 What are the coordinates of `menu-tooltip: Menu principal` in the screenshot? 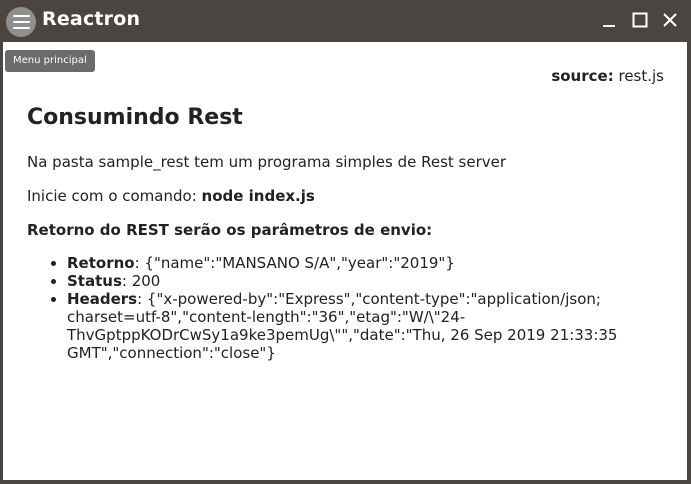 It's located at (50, 61).